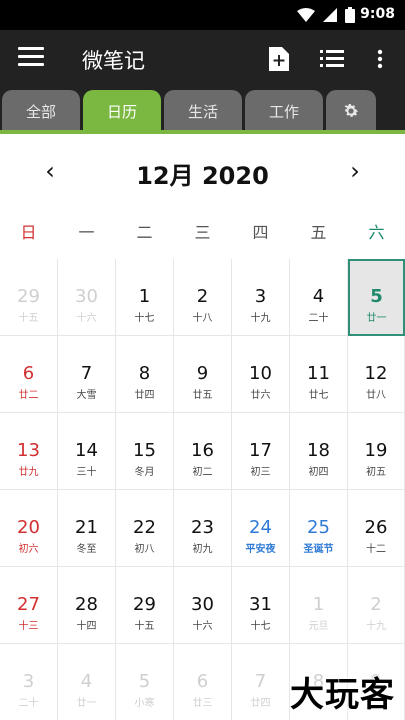 The image size is (405, 720). I want to click on calendar-day: 17 初三, so click(261, 451).